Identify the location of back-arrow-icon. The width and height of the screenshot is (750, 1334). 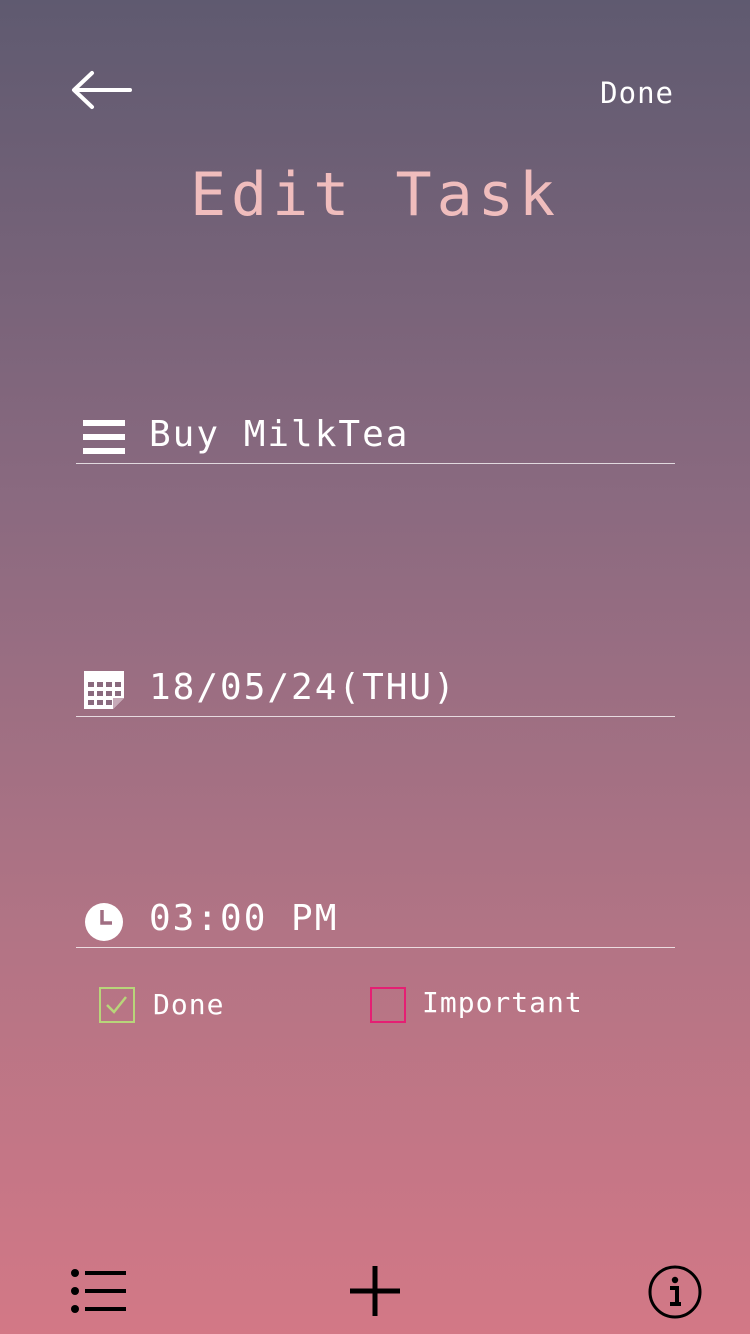
(102, 90).